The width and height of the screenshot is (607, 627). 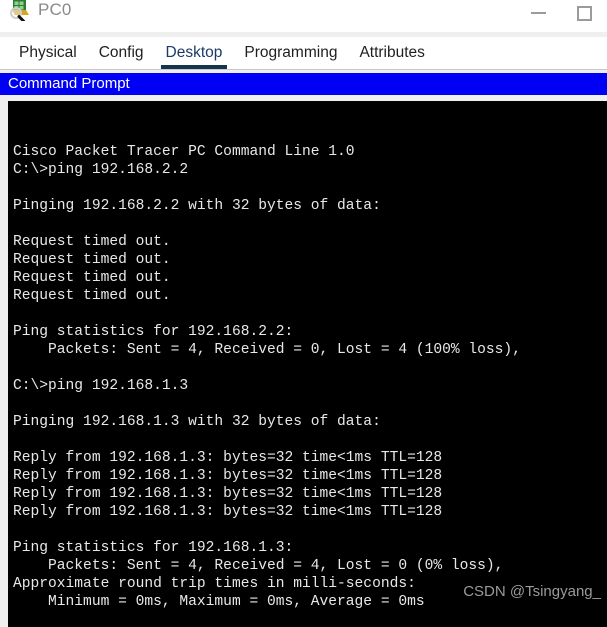 What do you see at coordinates (69, 83) in the screenshot?
I see `command-prompt-title: Command Prompt` at bounding box center [69, 83].